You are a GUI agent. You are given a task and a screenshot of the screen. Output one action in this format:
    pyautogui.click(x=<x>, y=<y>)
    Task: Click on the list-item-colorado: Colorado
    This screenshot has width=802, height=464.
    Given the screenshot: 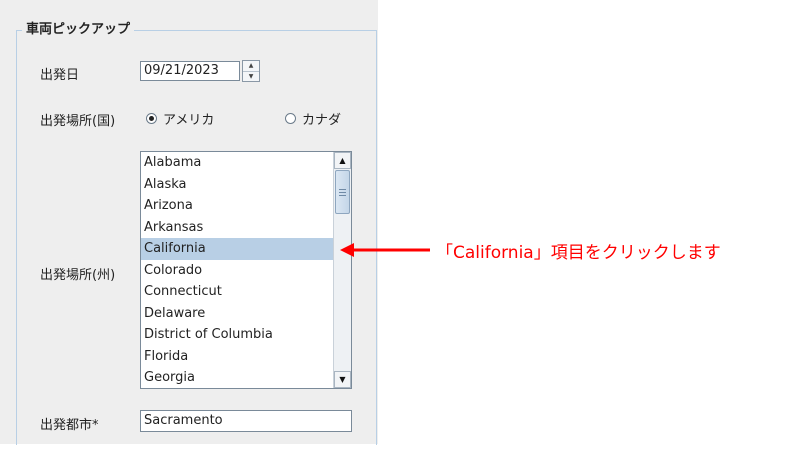 What is the action you would take?
    pyautogui.click(x=237, y=271)
    